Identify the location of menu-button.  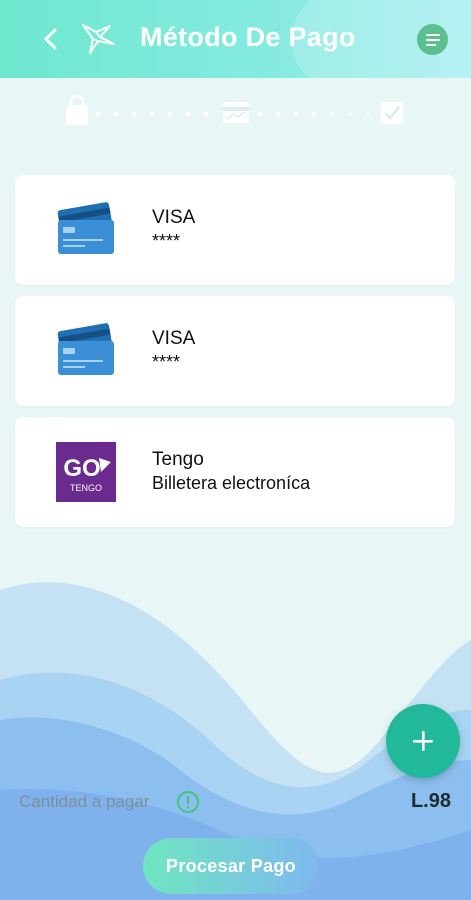
(432, 39).